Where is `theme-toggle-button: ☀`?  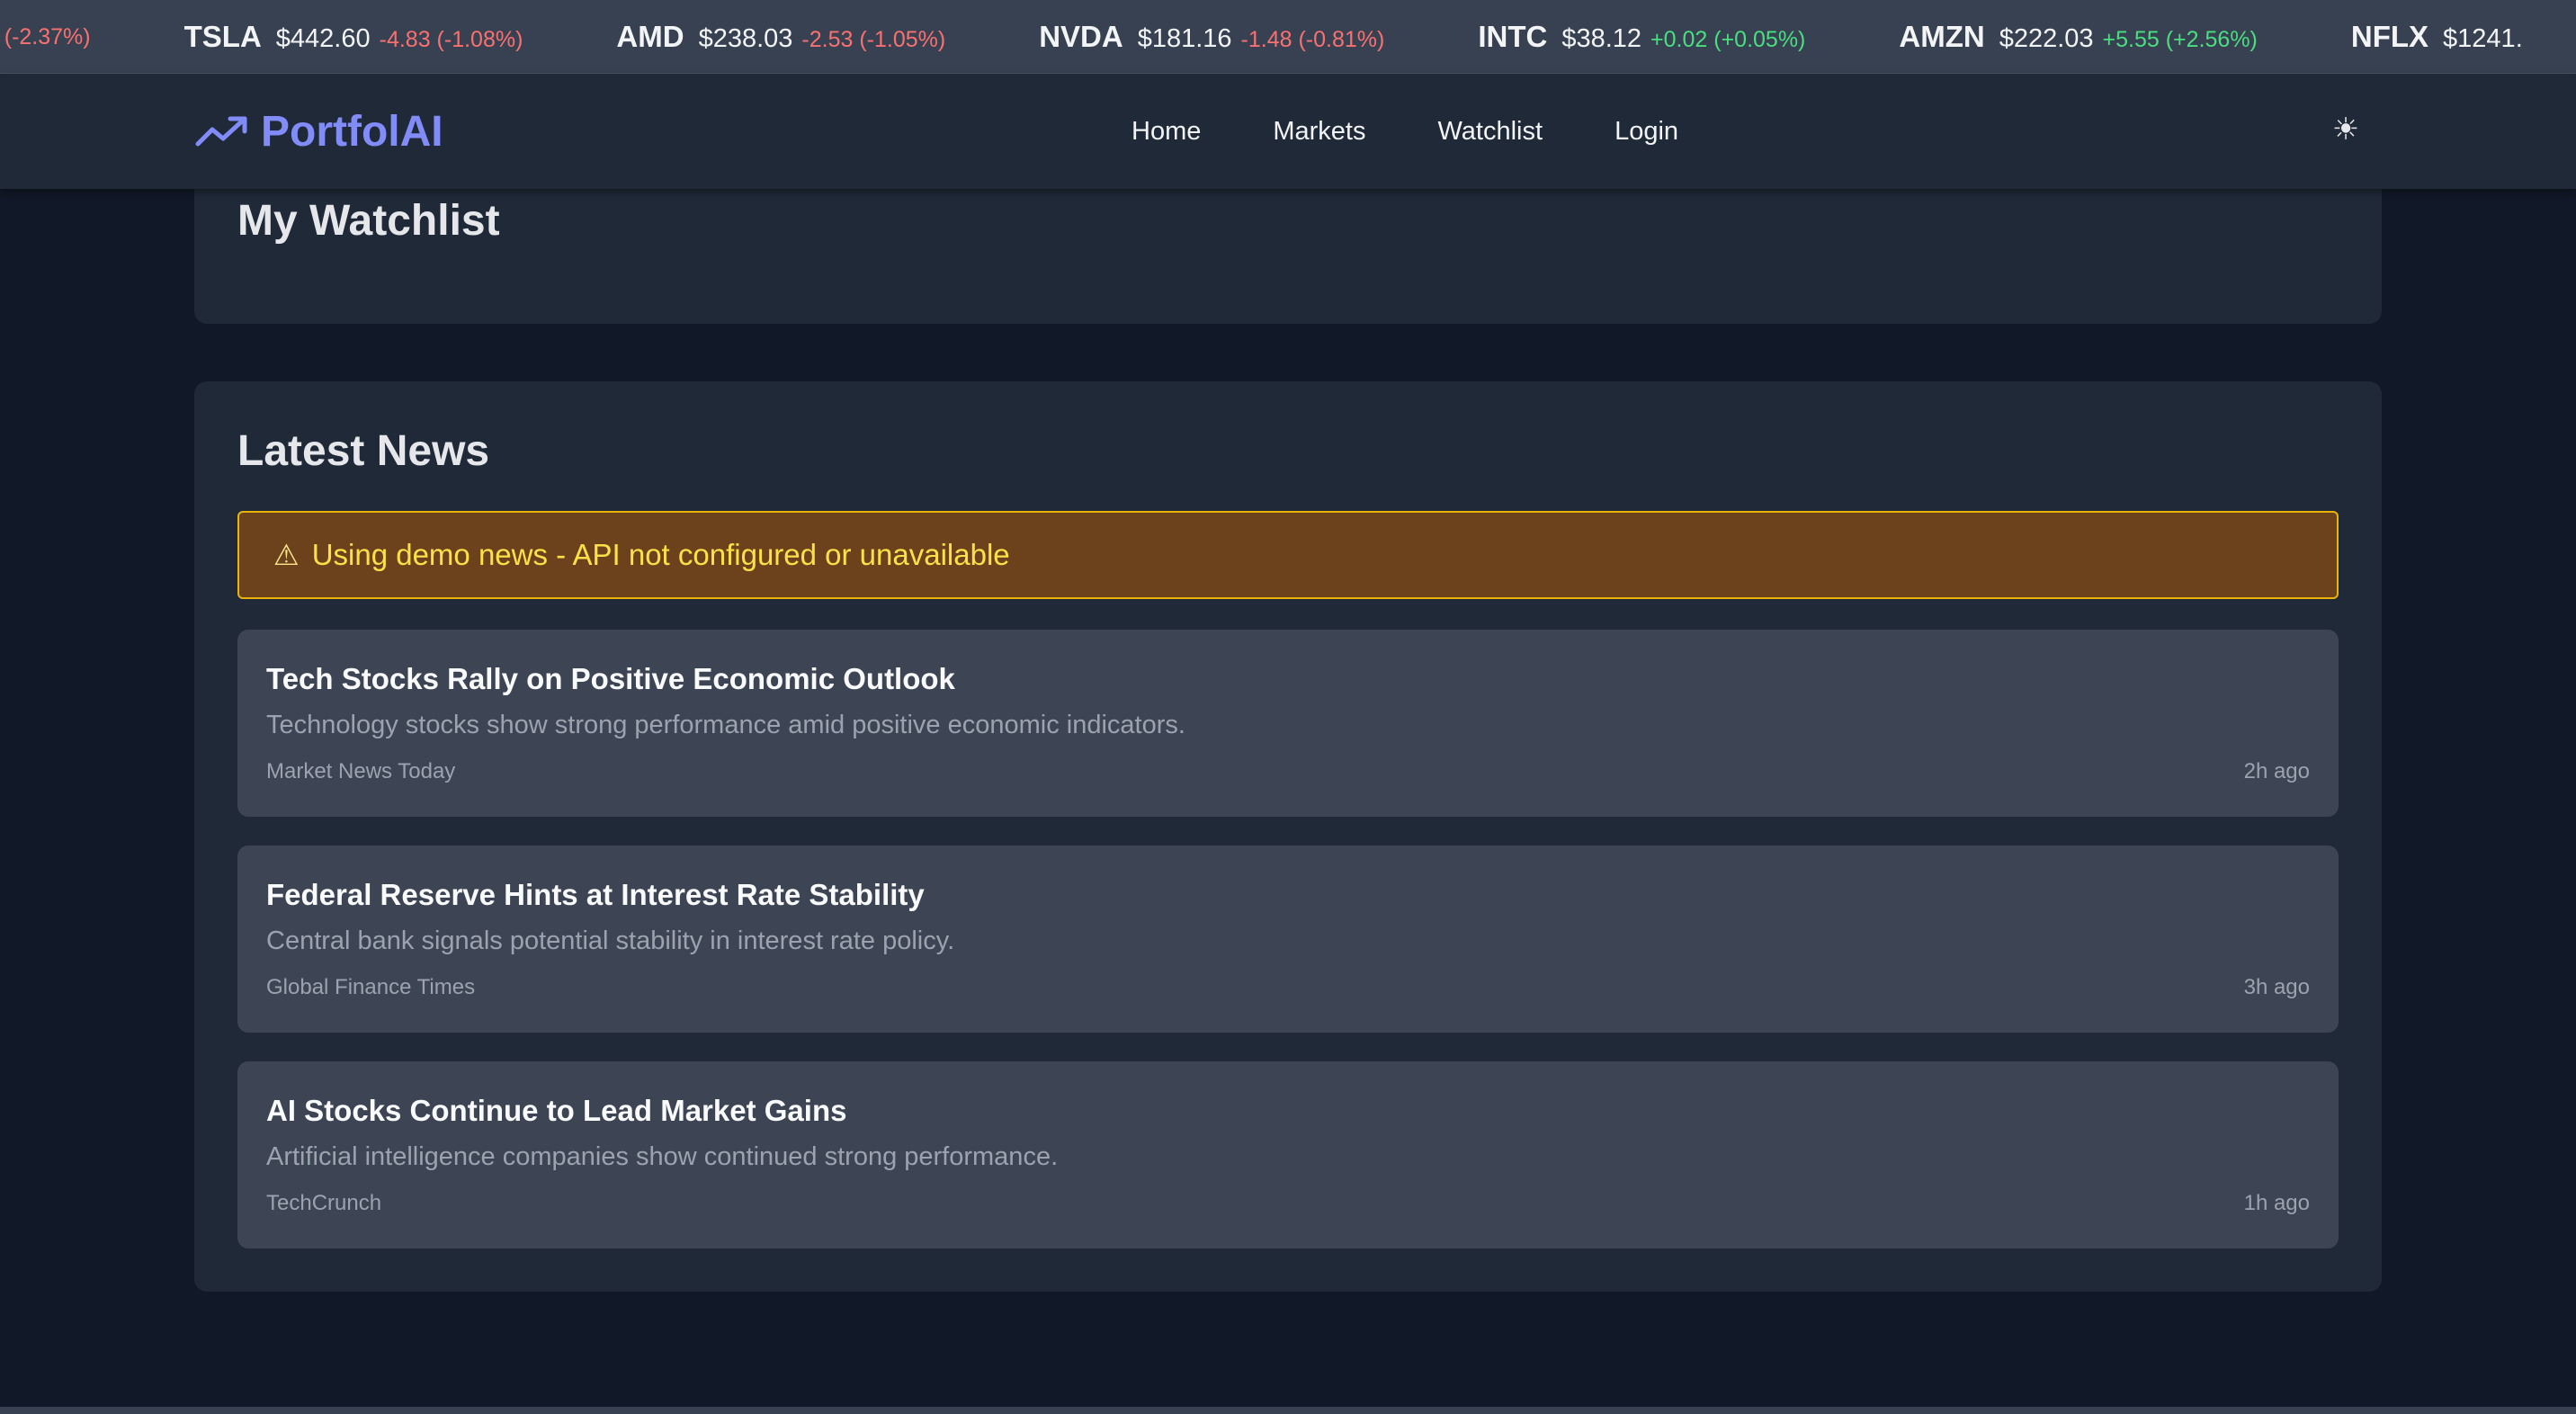 theme-toggle-button: ☀ is located at coordinates (2346, 130).